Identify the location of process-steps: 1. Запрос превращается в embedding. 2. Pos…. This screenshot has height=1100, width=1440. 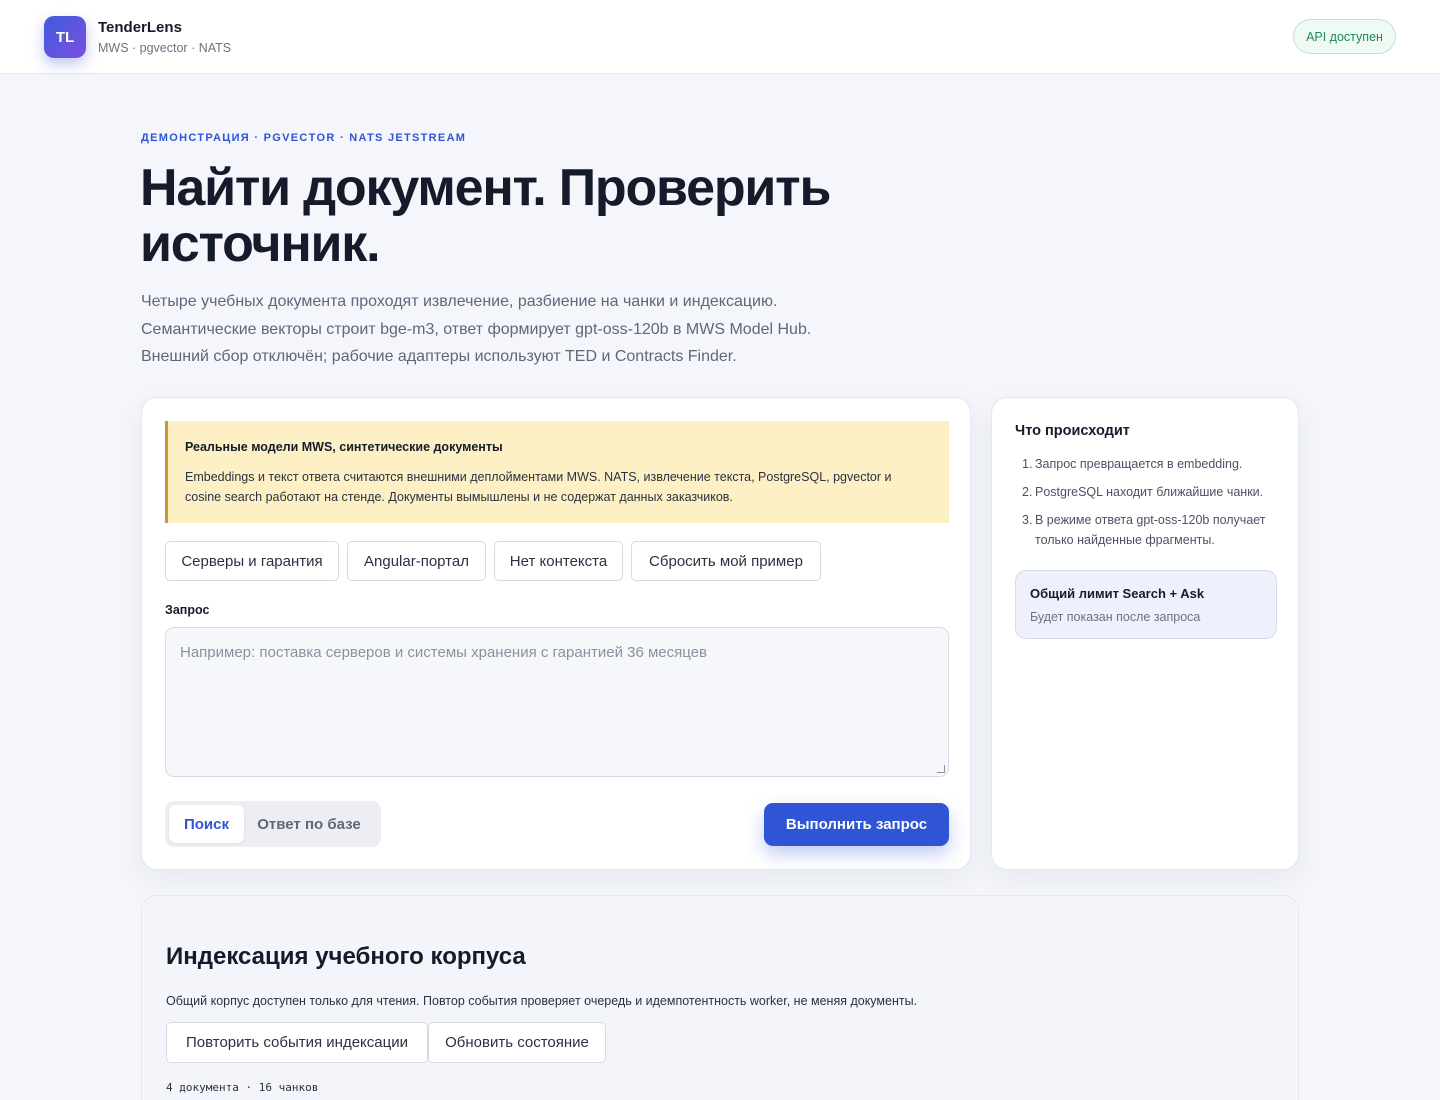
(1148, 506).